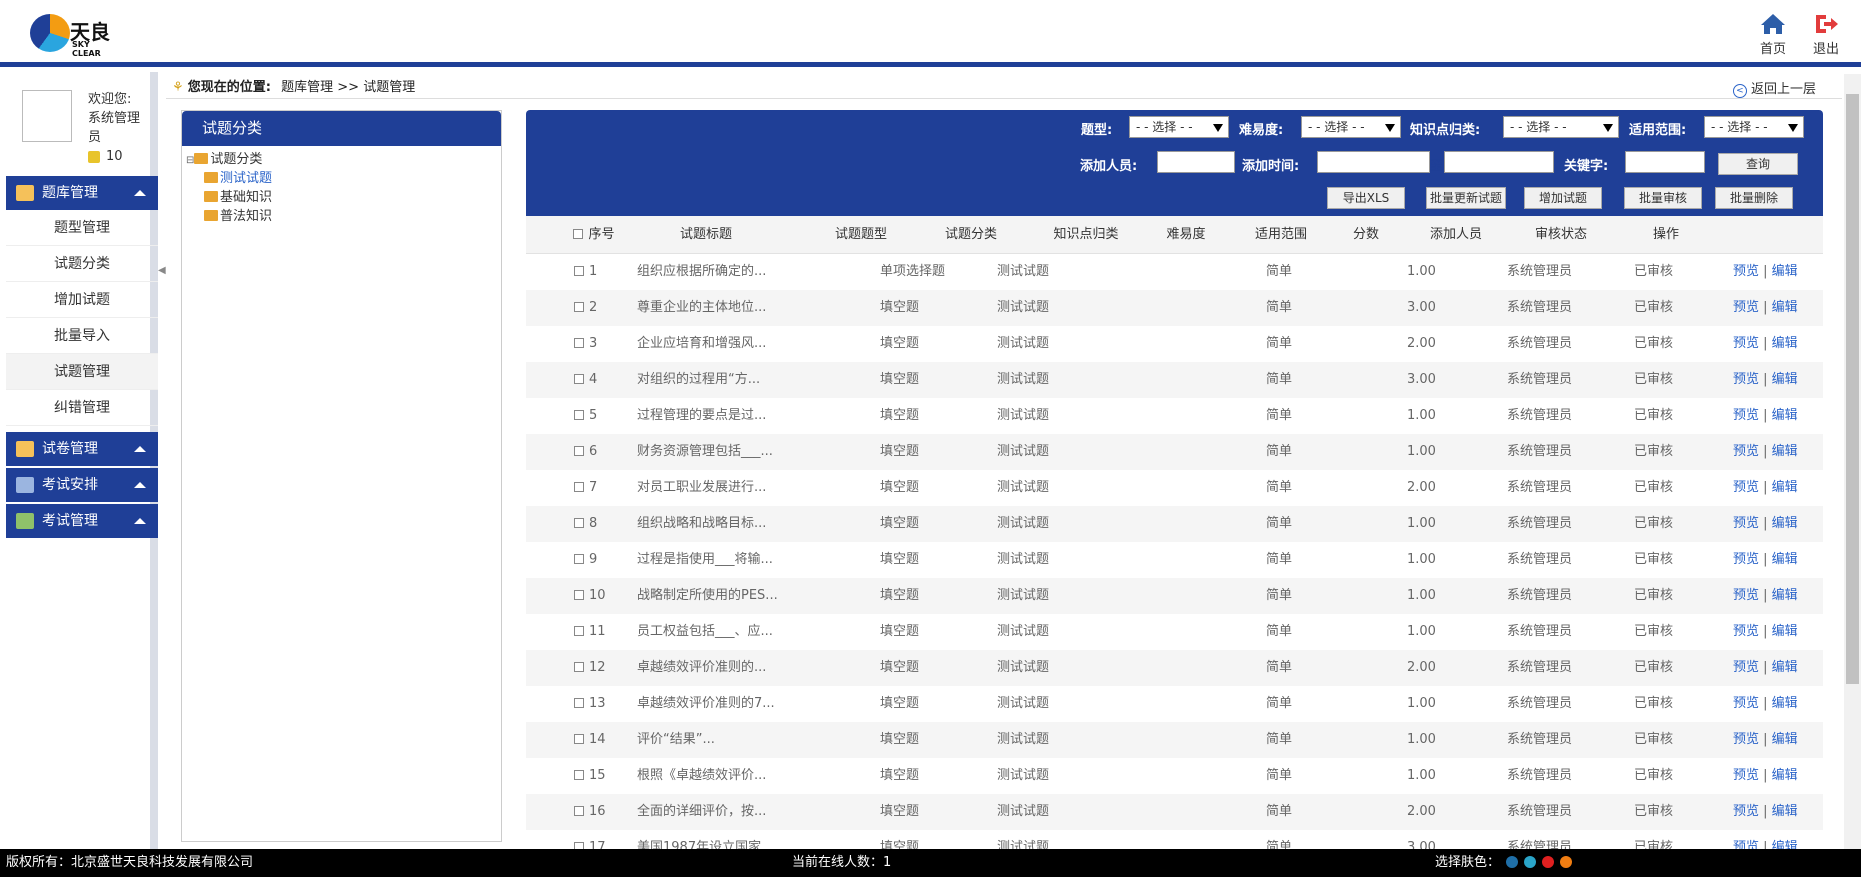  What do you see at coordinates (1663, 198) in the screenshot?
I see `batch-review-button: 批量审核` at bounding box center [1663, 198].